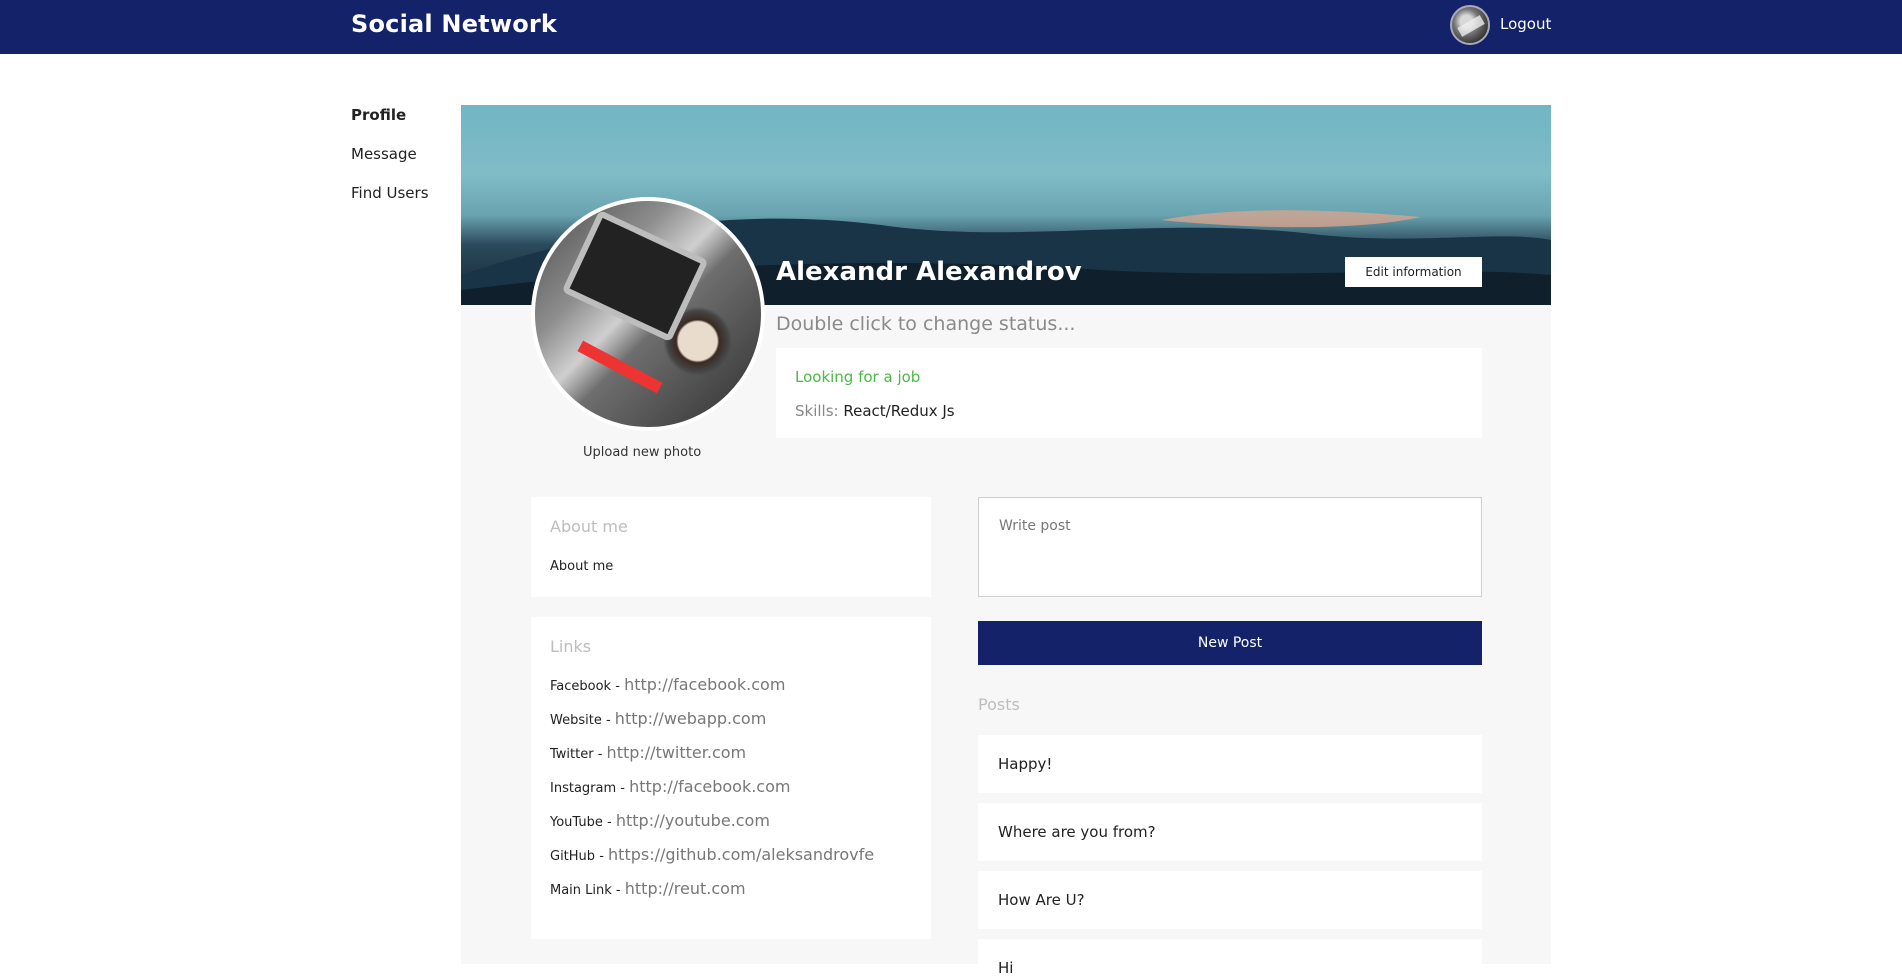 Image resolution: width=1902 pixels, height=979 pixels. What do you see at coordinates (1230, 764) in the screenshot?
I see `post-item: Happy!` at bounding box center [1230, 764].